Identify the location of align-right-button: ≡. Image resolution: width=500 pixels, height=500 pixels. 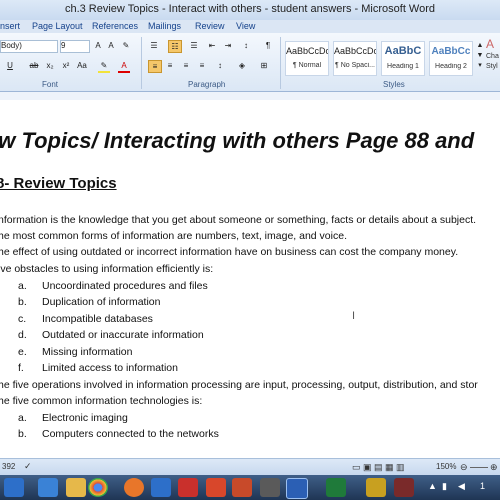
(186, 65).